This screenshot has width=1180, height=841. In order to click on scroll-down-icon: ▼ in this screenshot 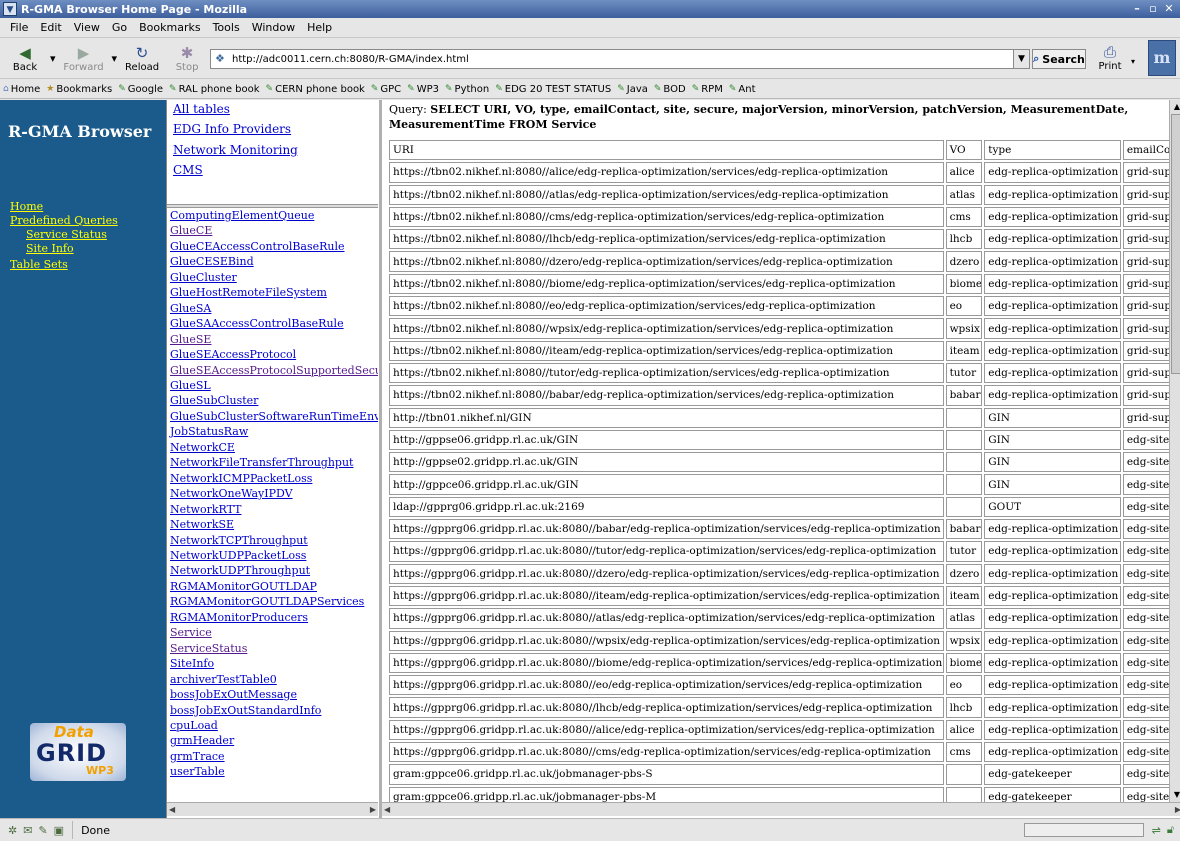, I will do `click(1175, 795)`.